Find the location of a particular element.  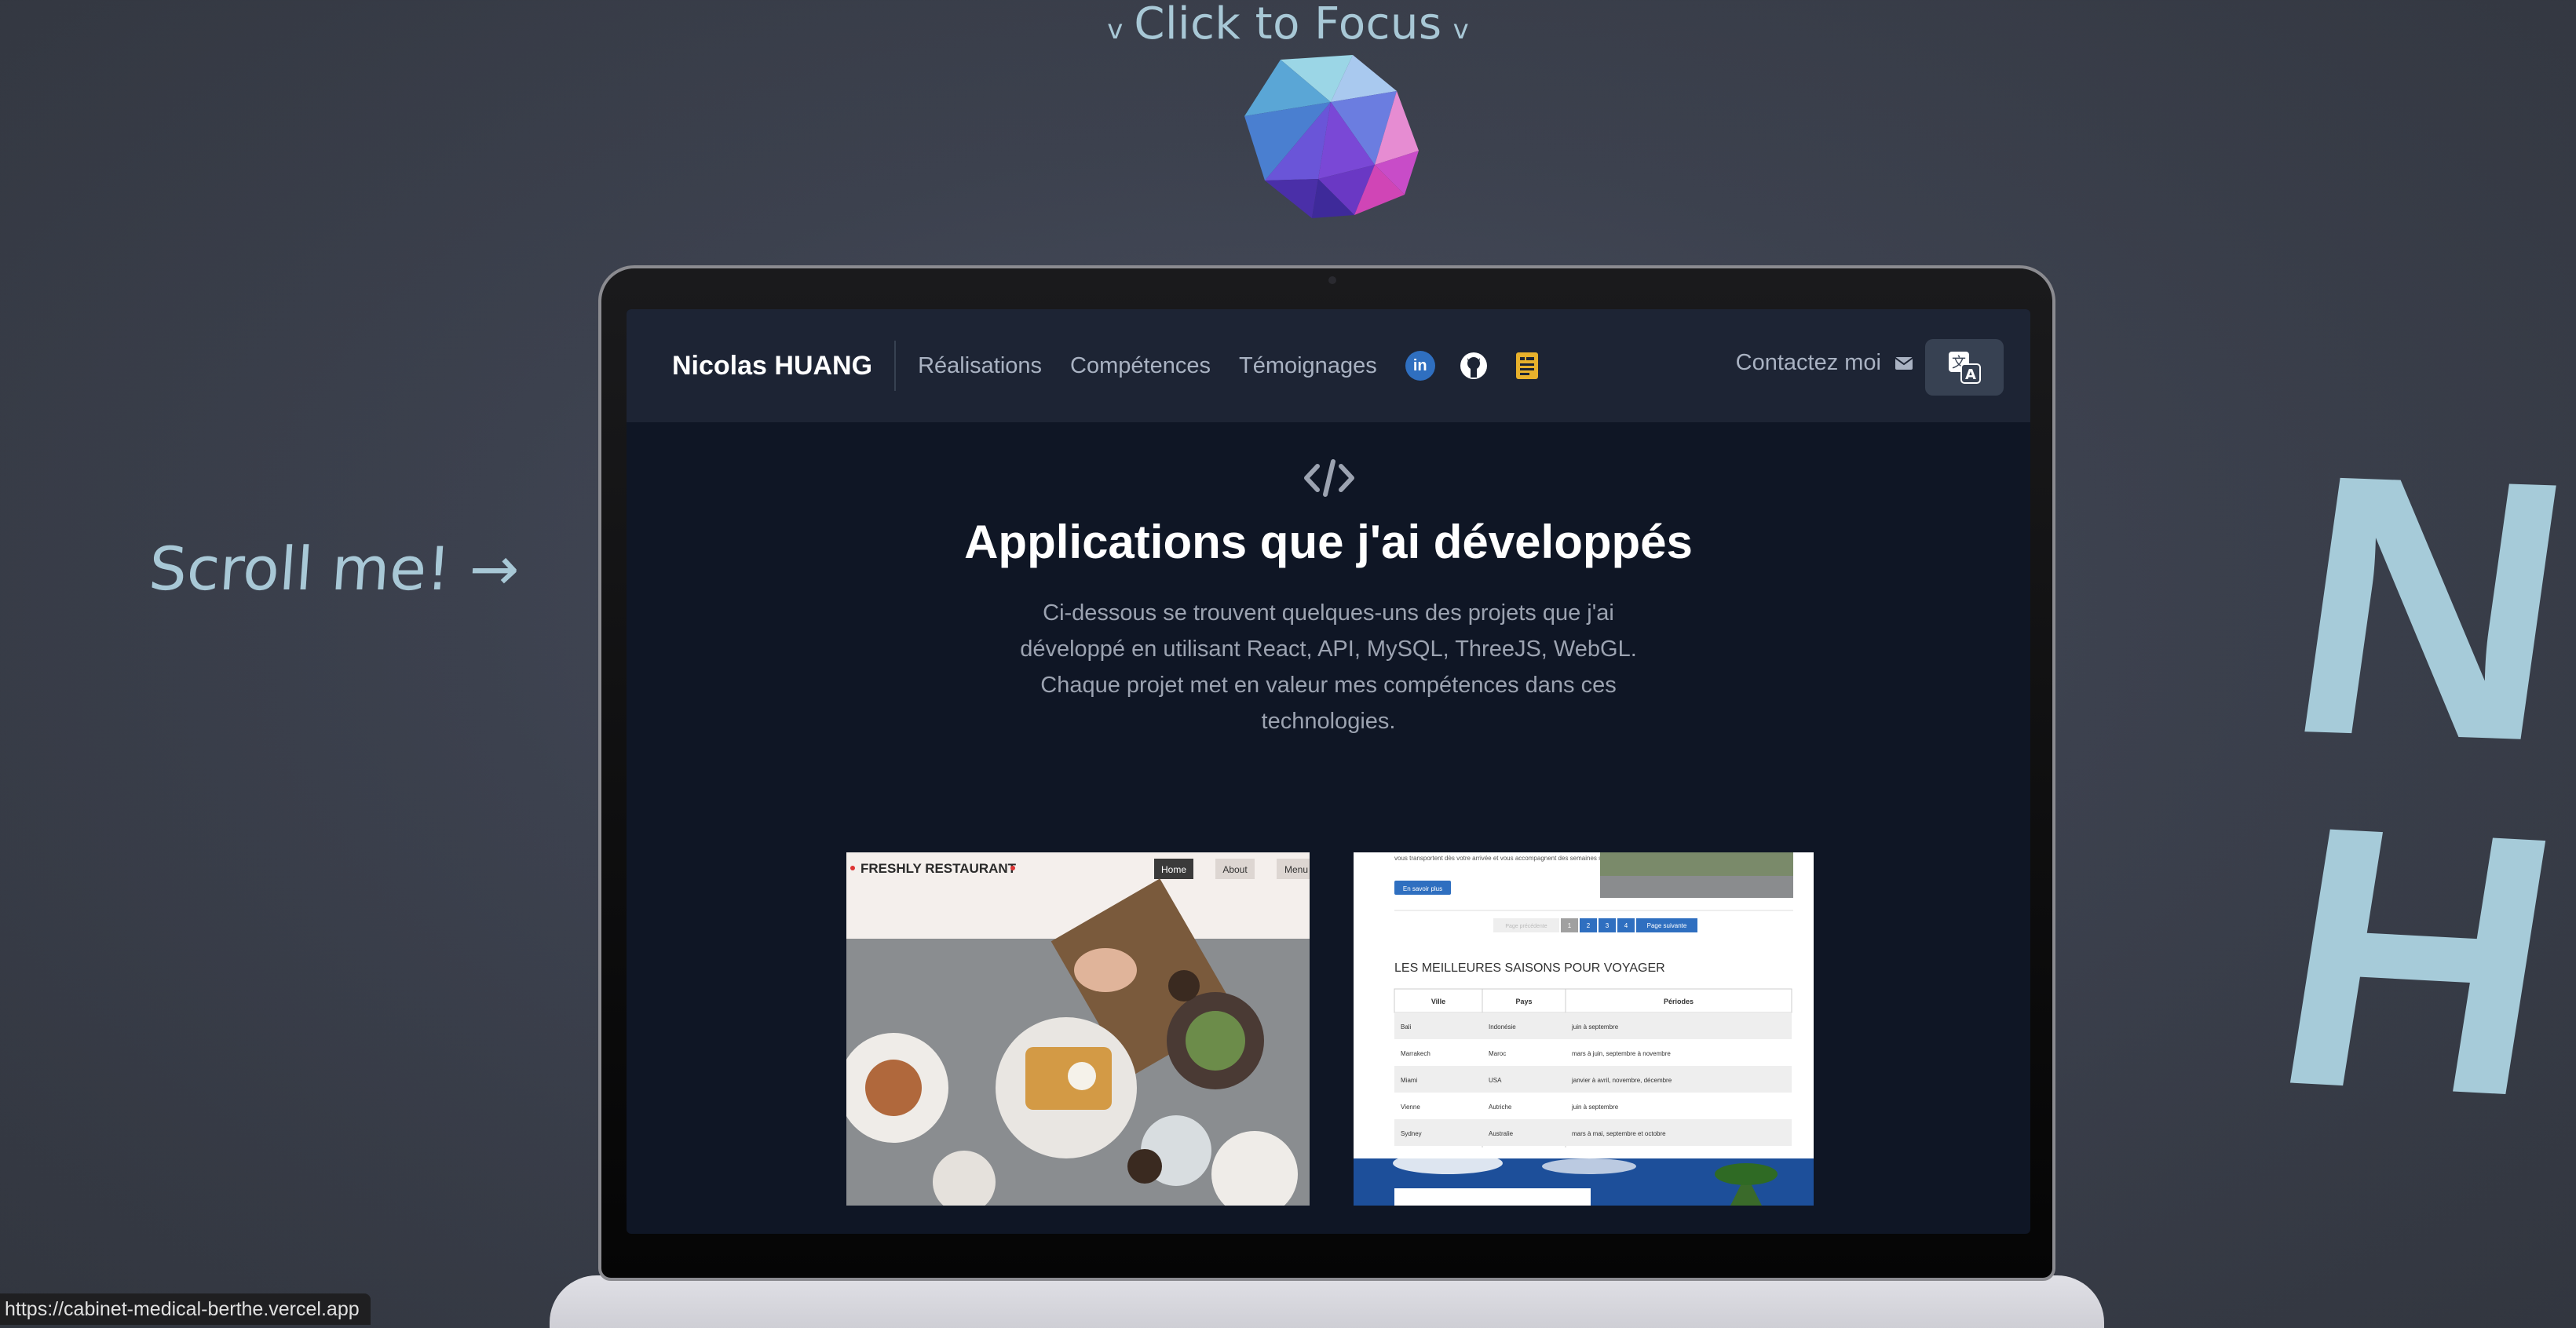

travel-cell: Australie is located at coordinates (1501, 1134).